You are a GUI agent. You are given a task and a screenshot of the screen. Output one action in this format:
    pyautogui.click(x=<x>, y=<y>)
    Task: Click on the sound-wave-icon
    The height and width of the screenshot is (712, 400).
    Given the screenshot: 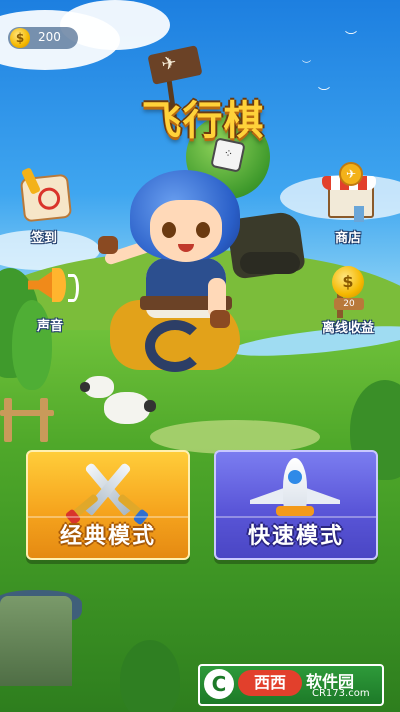 What is the action you would take?
    pyautogui.click(x=73, y=288)
    